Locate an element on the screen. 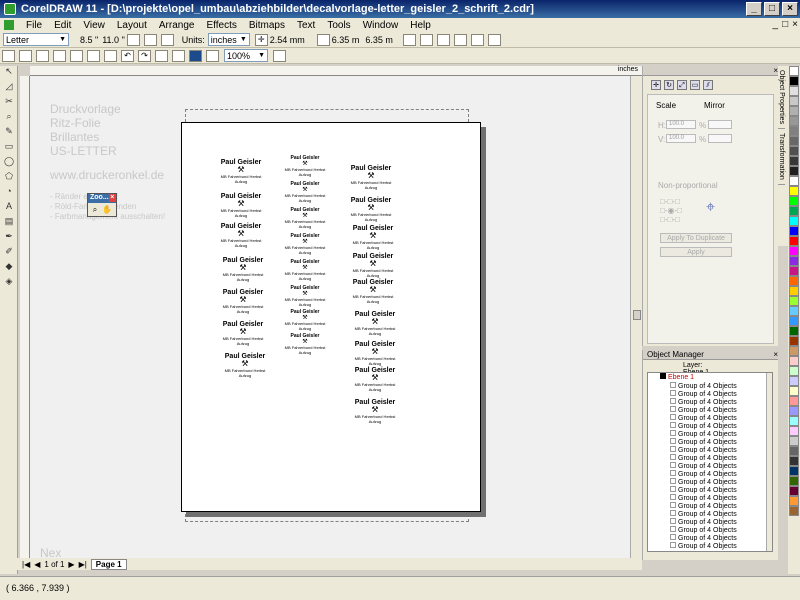  copy-icon is located at coordinates (93, 55).